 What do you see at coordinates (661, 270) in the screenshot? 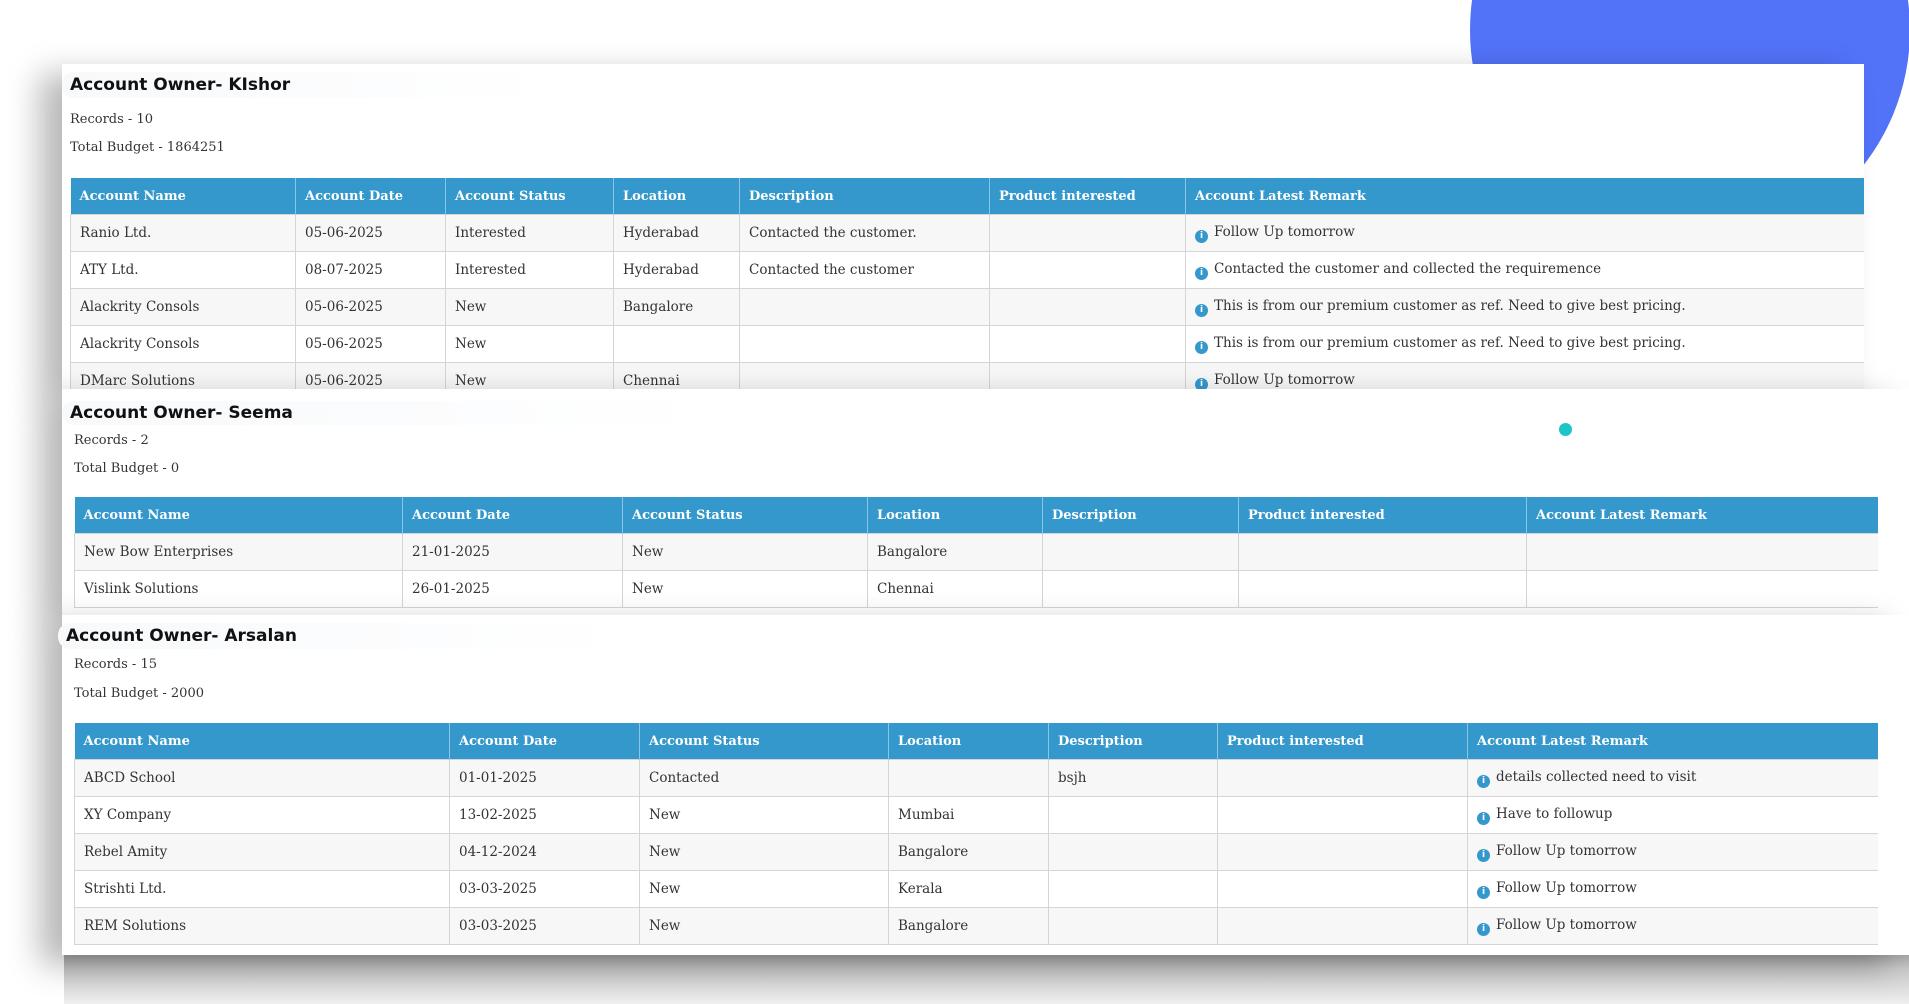
I see `cell-text: Hyderabad` at bounding box center [661, 270].